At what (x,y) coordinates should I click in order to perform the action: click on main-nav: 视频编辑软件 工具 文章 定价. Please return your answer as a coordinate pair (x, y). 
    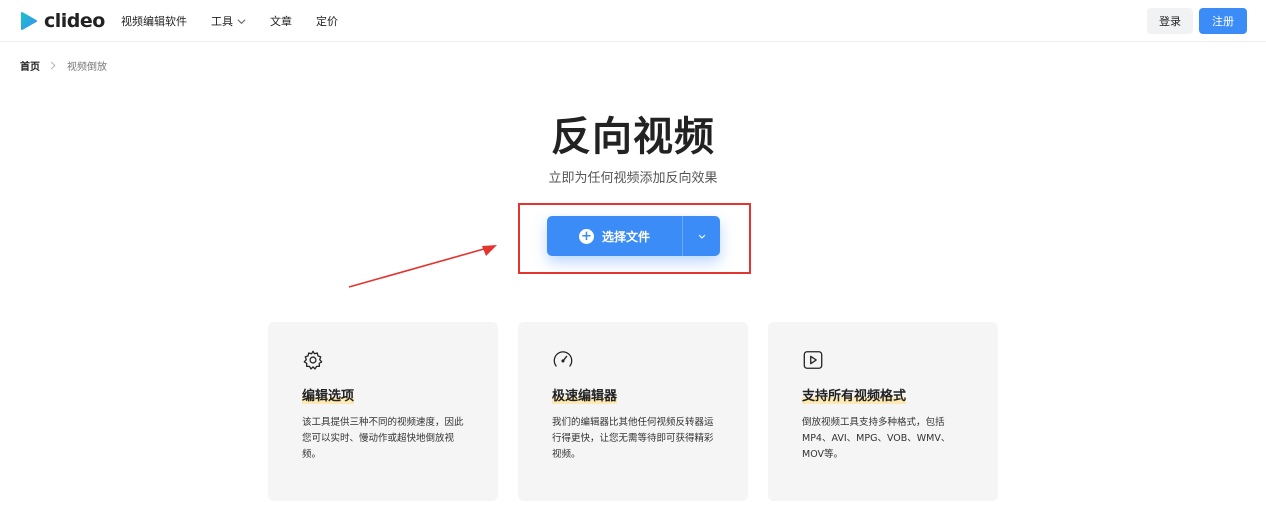
    Looking at the image, I should click on (229, 21).